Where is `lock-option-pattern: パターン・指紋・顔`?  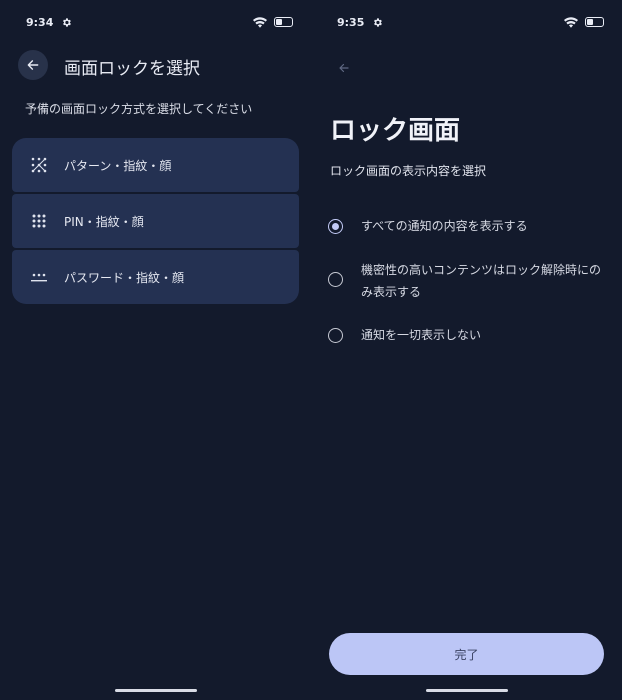 lock-option-pattern: パターン・指紋・顔 is located at coordinates (155, 165).